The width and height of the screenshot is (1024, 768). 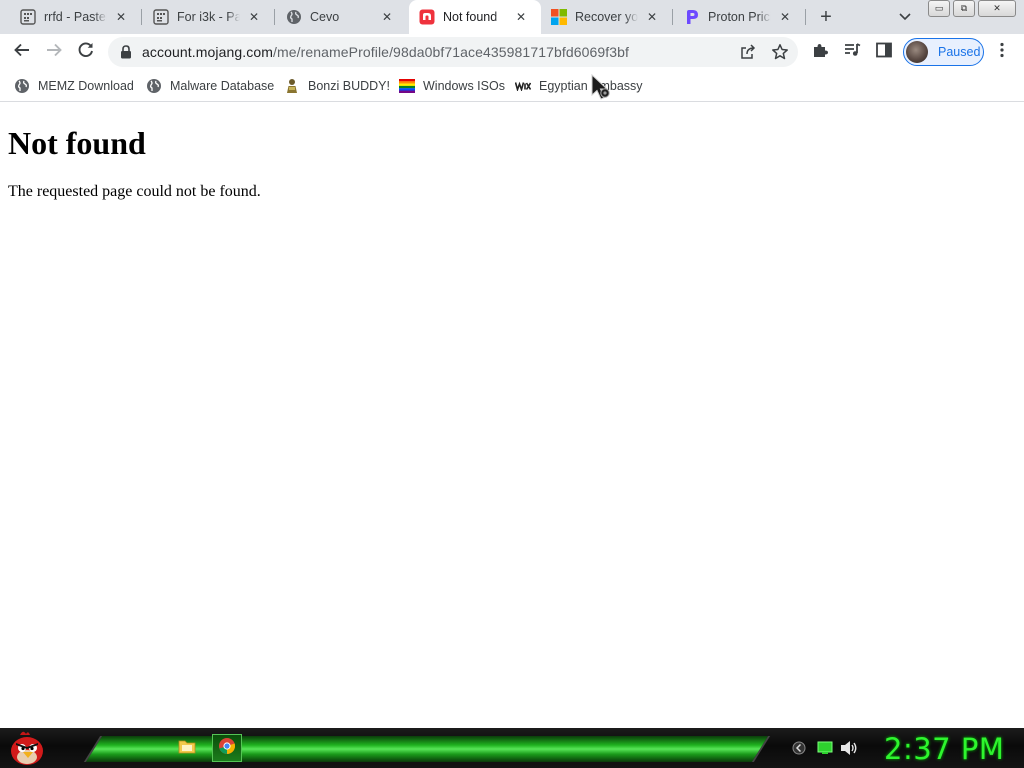 What do you see at coordinates (325, 17) in the screenshot?
I see `tab-title: Cevo` at bounding box center [325, 17].